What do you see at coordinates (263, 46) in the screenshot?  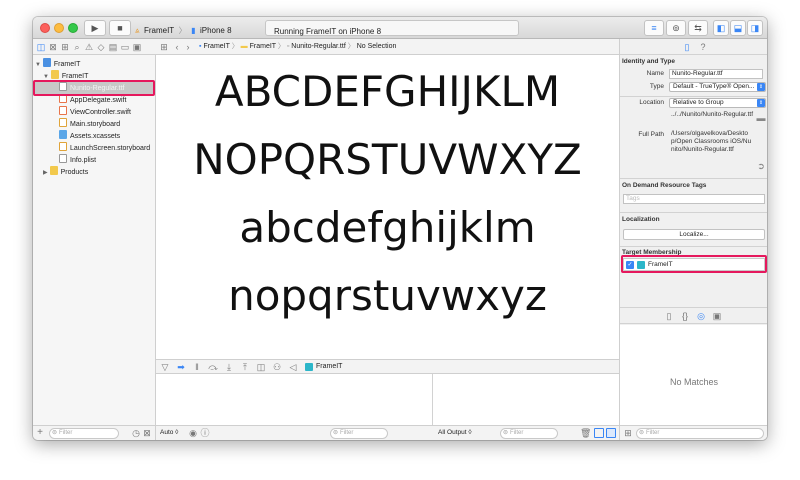 I see `breadcrumb-group: FrameIT` at bounding box center [263, 46].